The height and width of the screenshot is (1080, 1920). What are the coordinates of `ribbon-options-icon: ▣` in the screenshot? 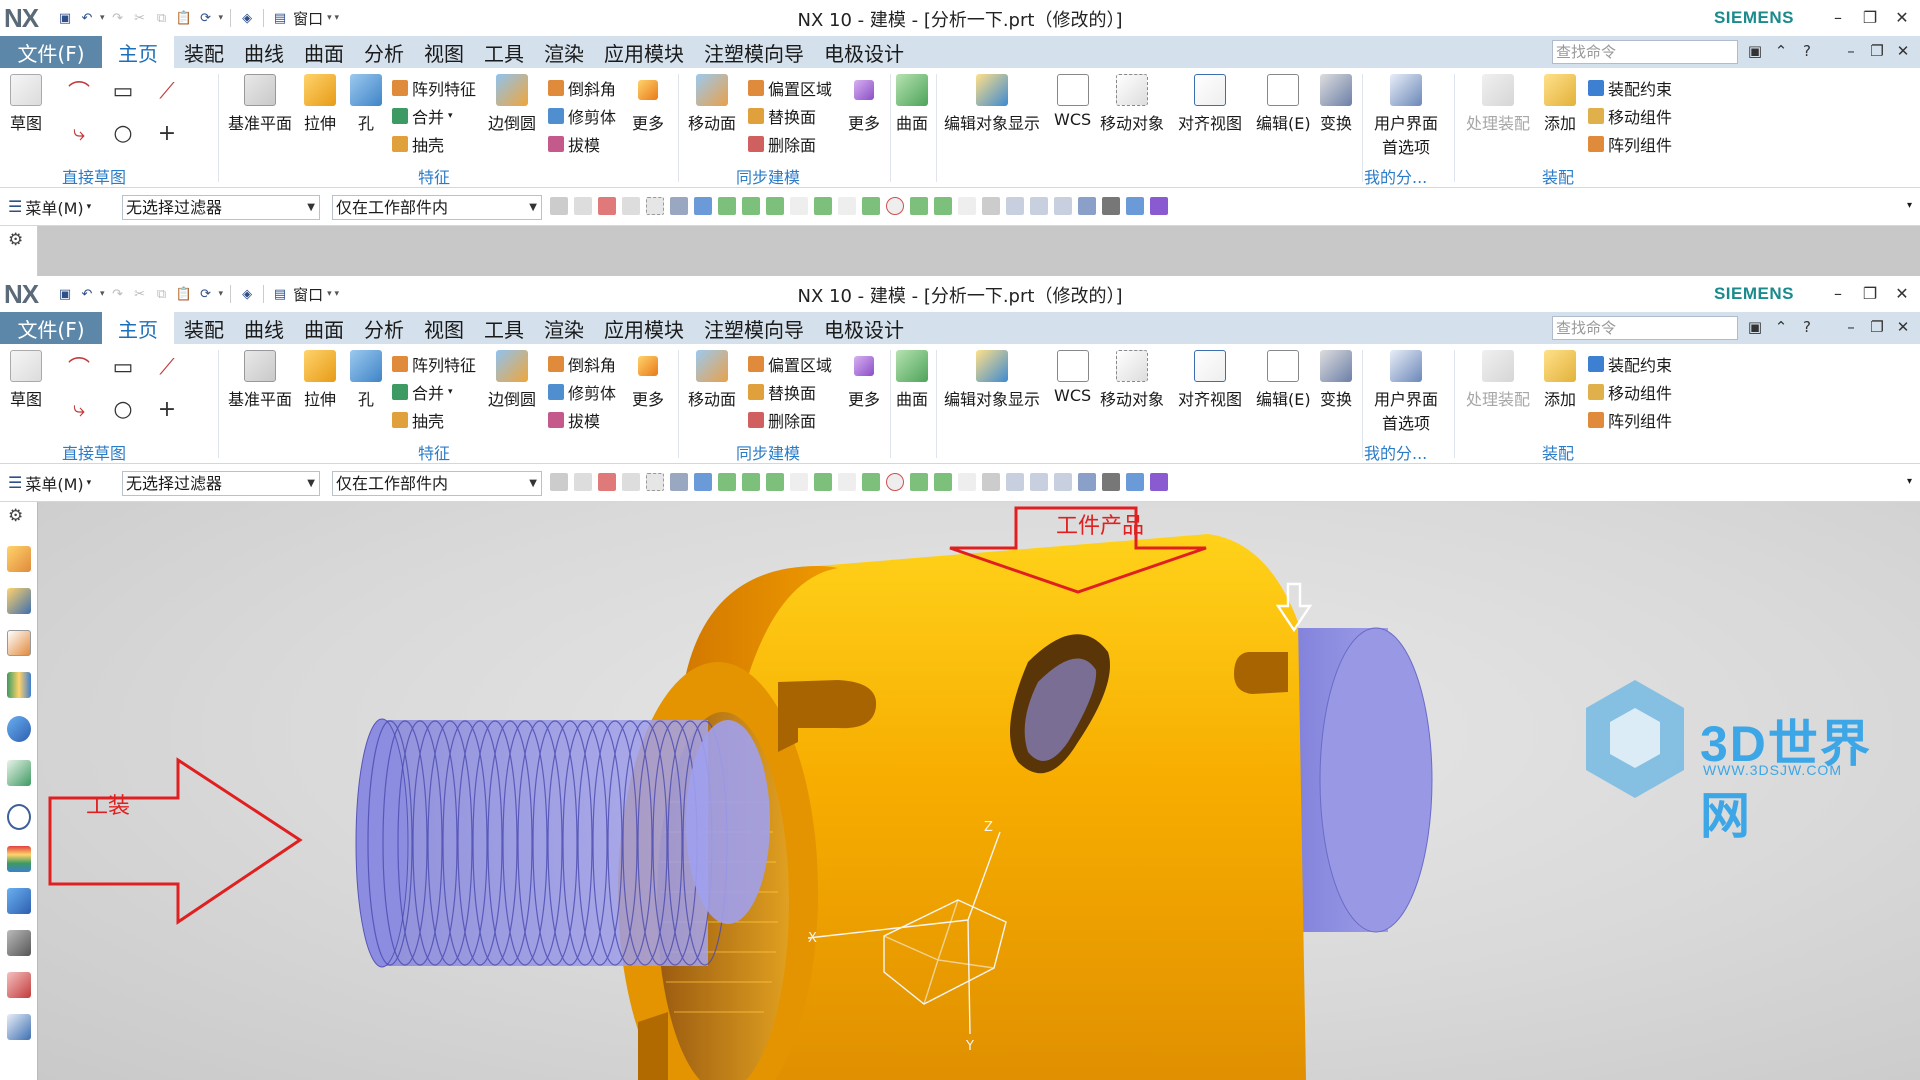 It's located at (1755, 327).